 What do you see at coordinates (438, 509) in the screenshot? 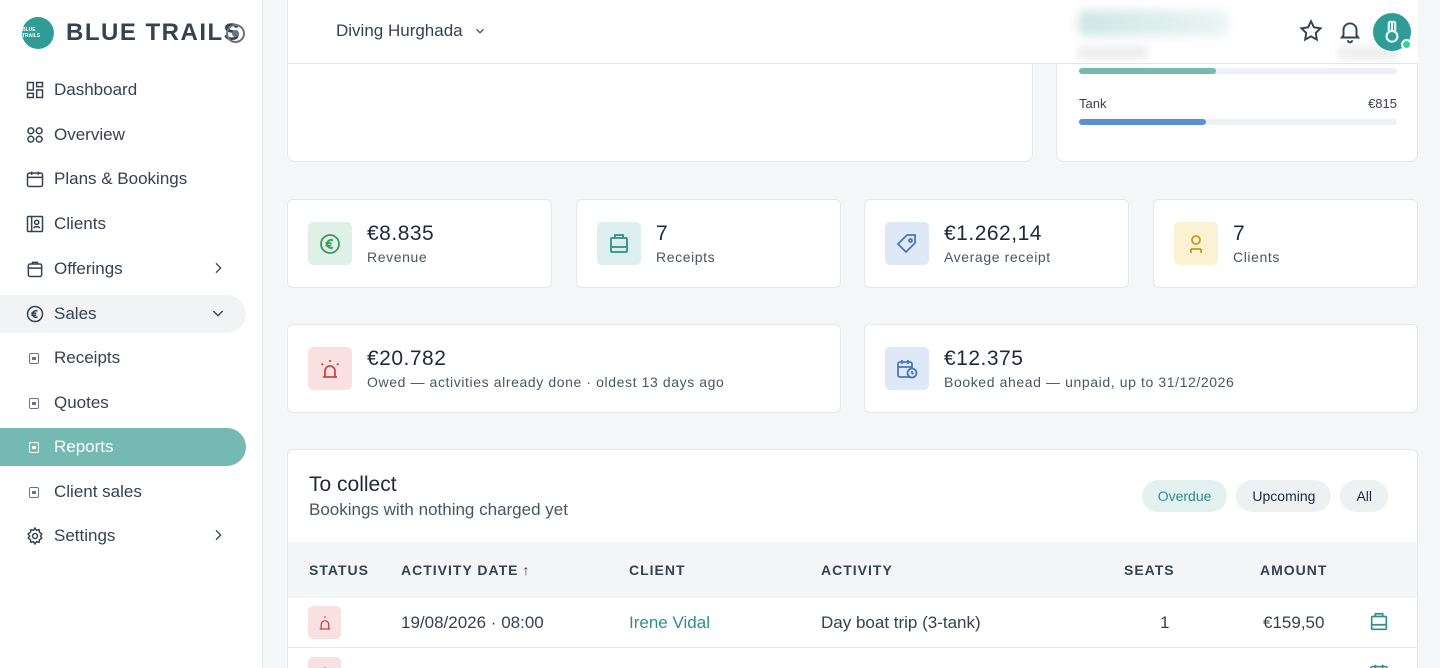
I see `section-subtitle: Bookings with nothing charged yet` at bounding box center [438, 509].